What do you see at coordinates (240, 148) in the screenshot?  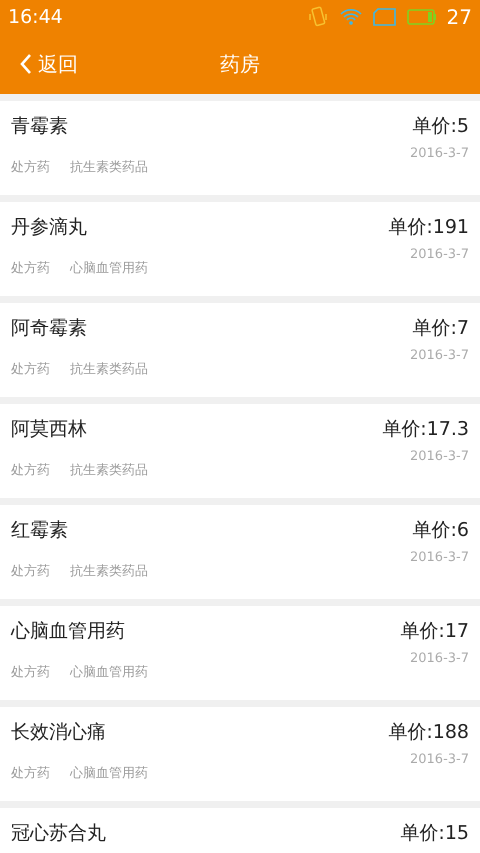 I see `drug-card: 青霉素 单价:5 处方药 抗生素类药品 2016-3-7` at bounding box center [240, 148].